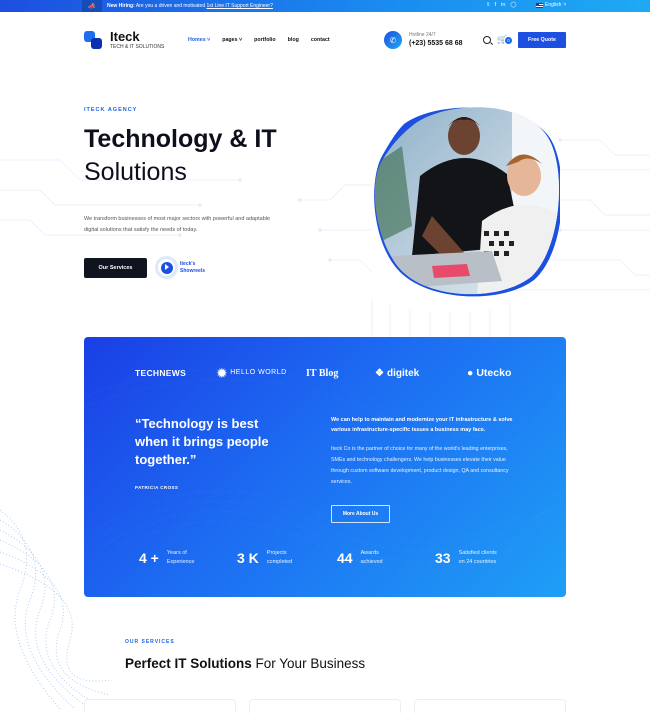 This screenshot has height=713, width=650. I want to click on stat-number: 3 K, so click(248, 558).